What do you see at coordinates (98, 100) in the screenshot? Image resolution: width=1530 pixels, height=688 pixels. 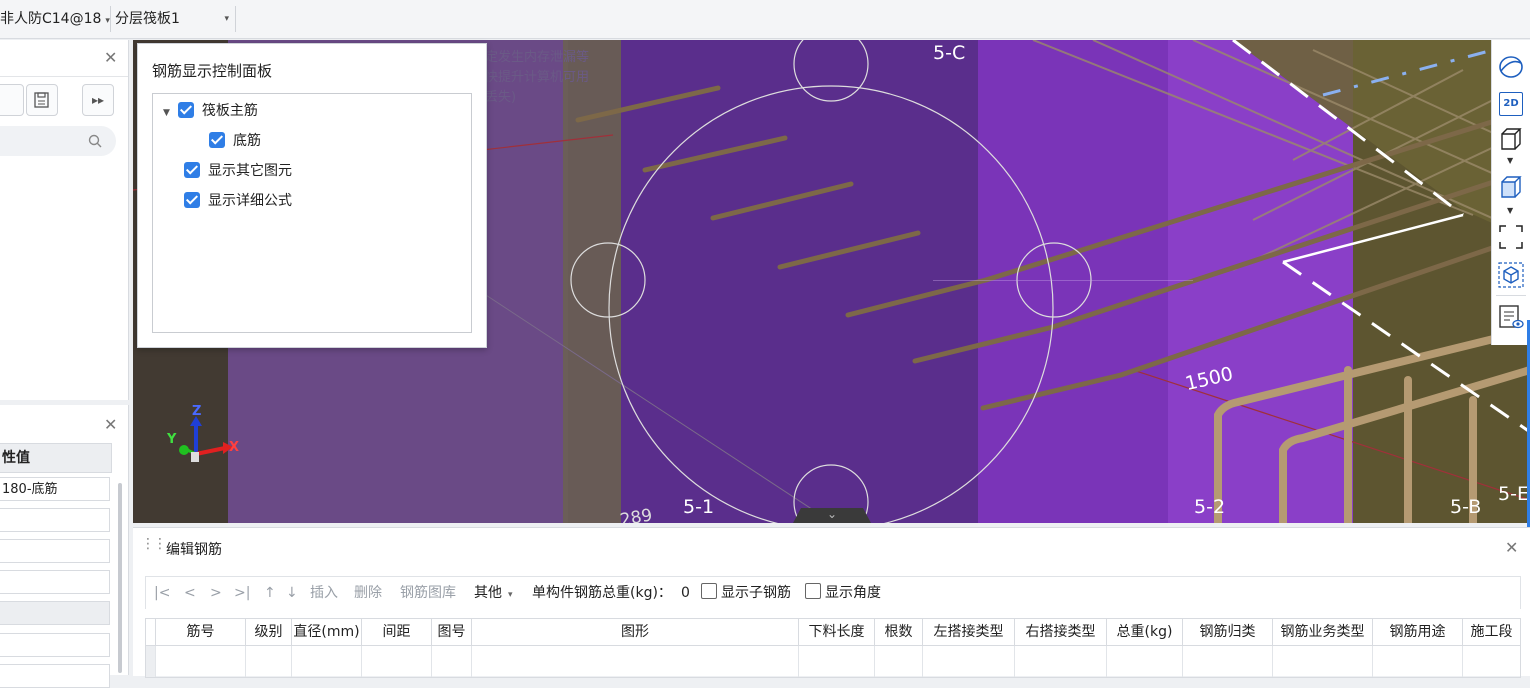 I see `expand-button: ▸▸` at bounding box center [98, 100].